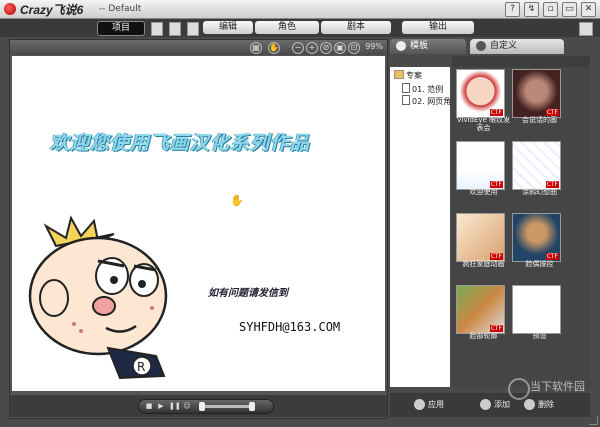 The height and width of the screenshot is (427, 600). I want to click on playback-bar: ■ ▶ ❚❚ ☺, so click(198, 406).